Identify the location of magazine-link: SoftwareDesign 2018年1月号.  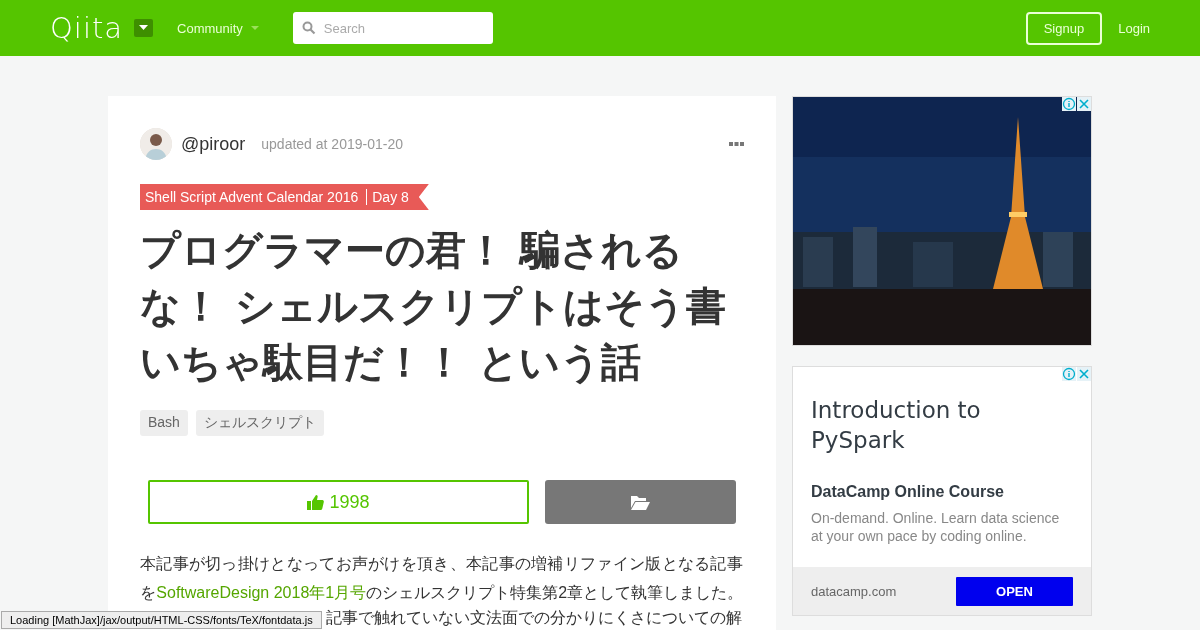
(261, 592).